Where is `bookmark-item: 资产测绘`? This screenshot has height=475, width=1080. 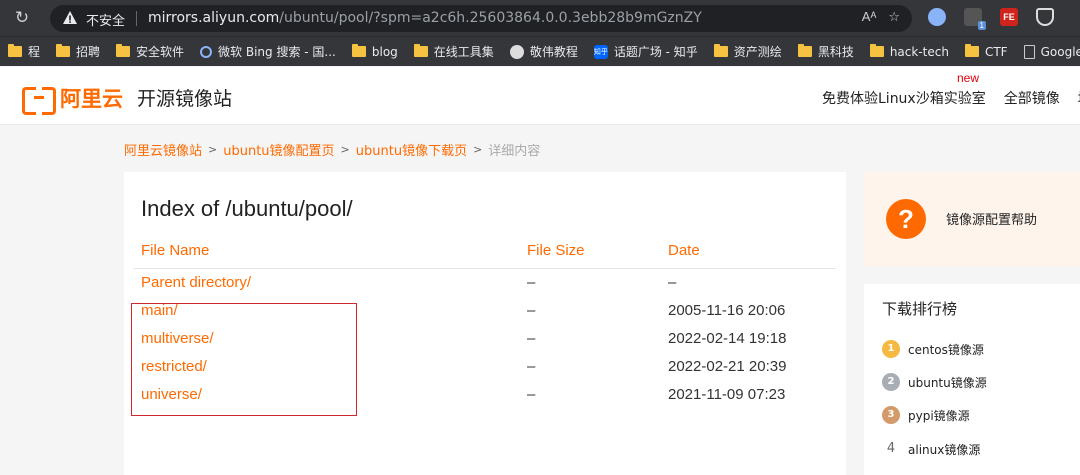
bookmark-item: 资产测绘 is located at coordinates (748, 51).